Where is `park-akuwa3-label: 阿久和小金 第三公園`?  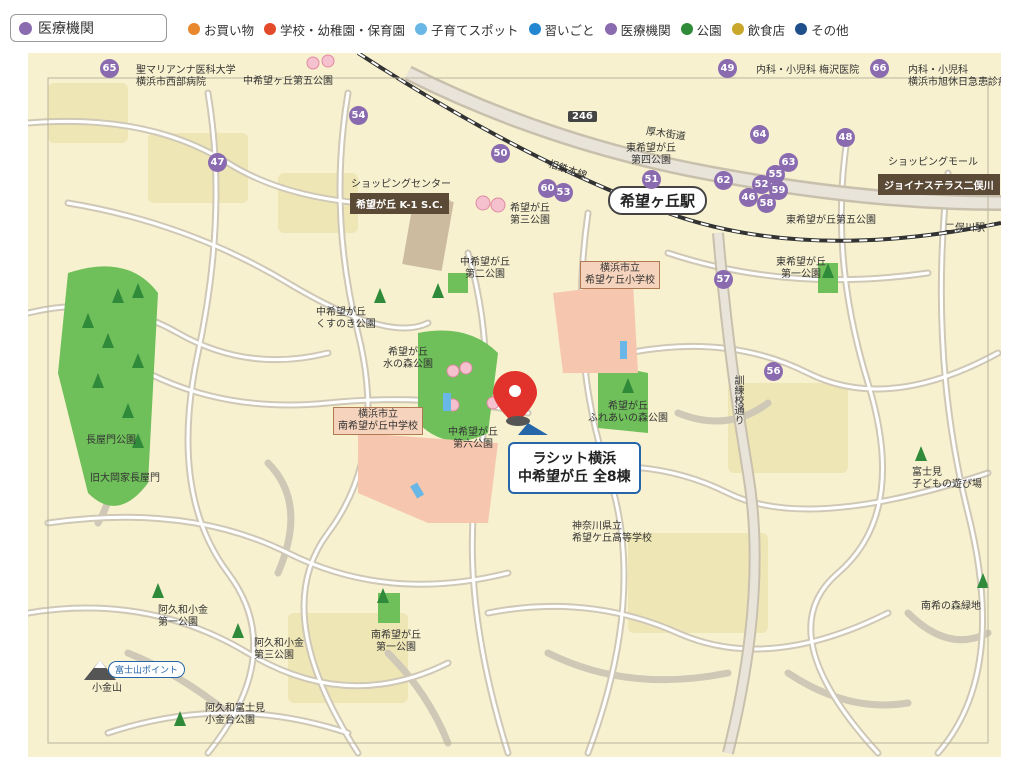
park-akuwa3-label: 阿久和小金 第三公園 is located at coordinates (279, 649).